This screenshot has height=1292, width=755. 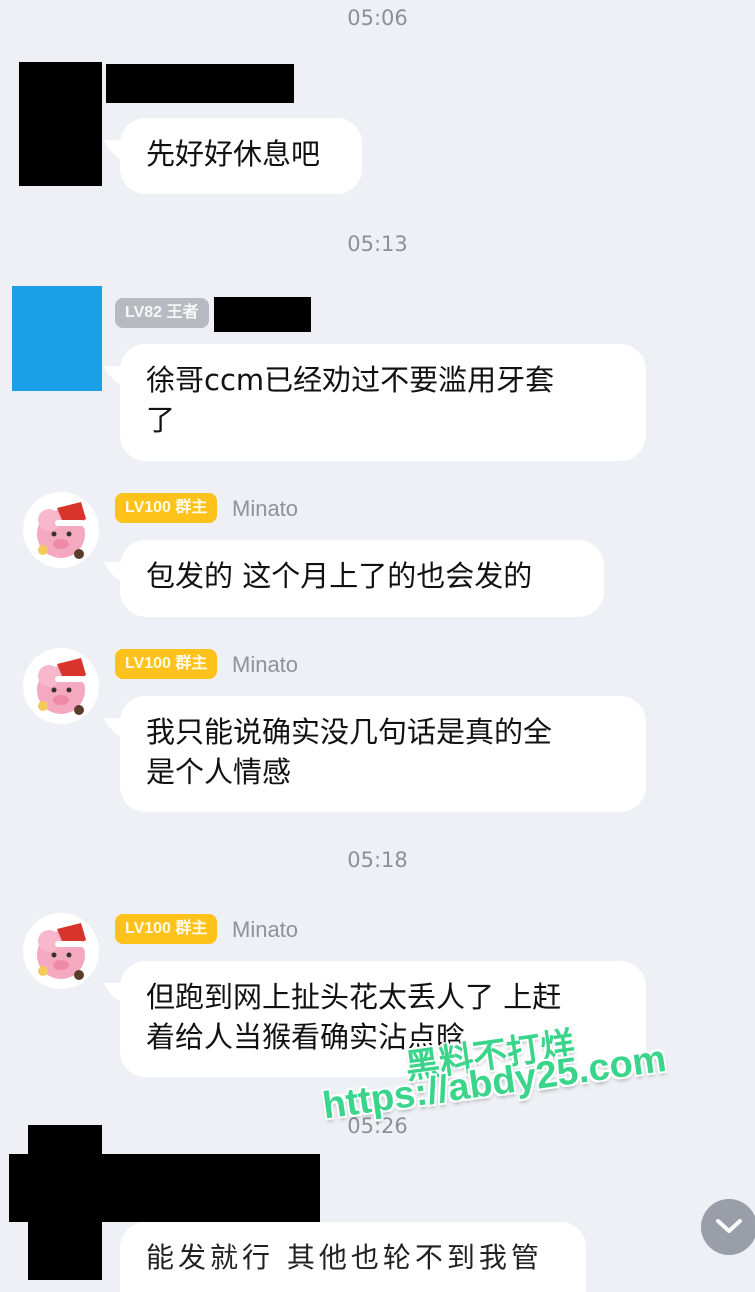 I want to click on timestamp: 05:18, so click(x=377, y=860).